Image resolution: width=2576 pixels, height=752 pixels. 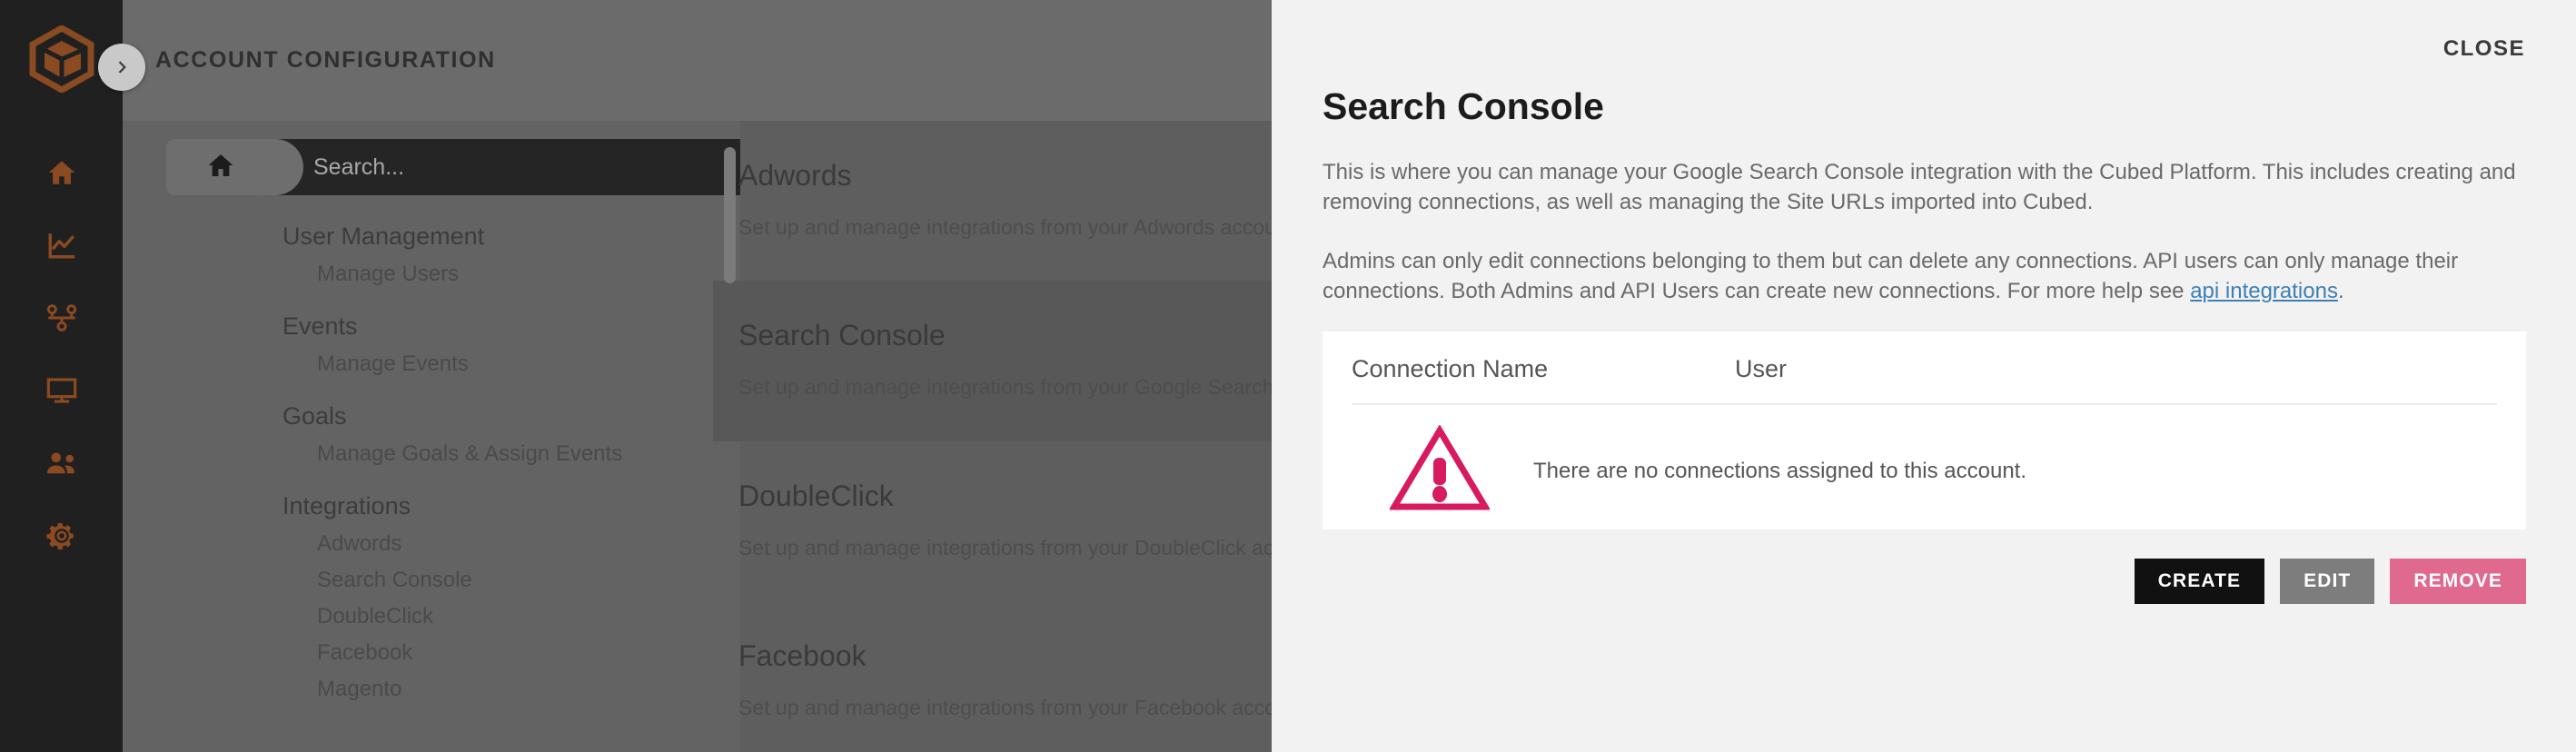 I want to click on sidebar-item-analytics, so click(x=61, y=245).